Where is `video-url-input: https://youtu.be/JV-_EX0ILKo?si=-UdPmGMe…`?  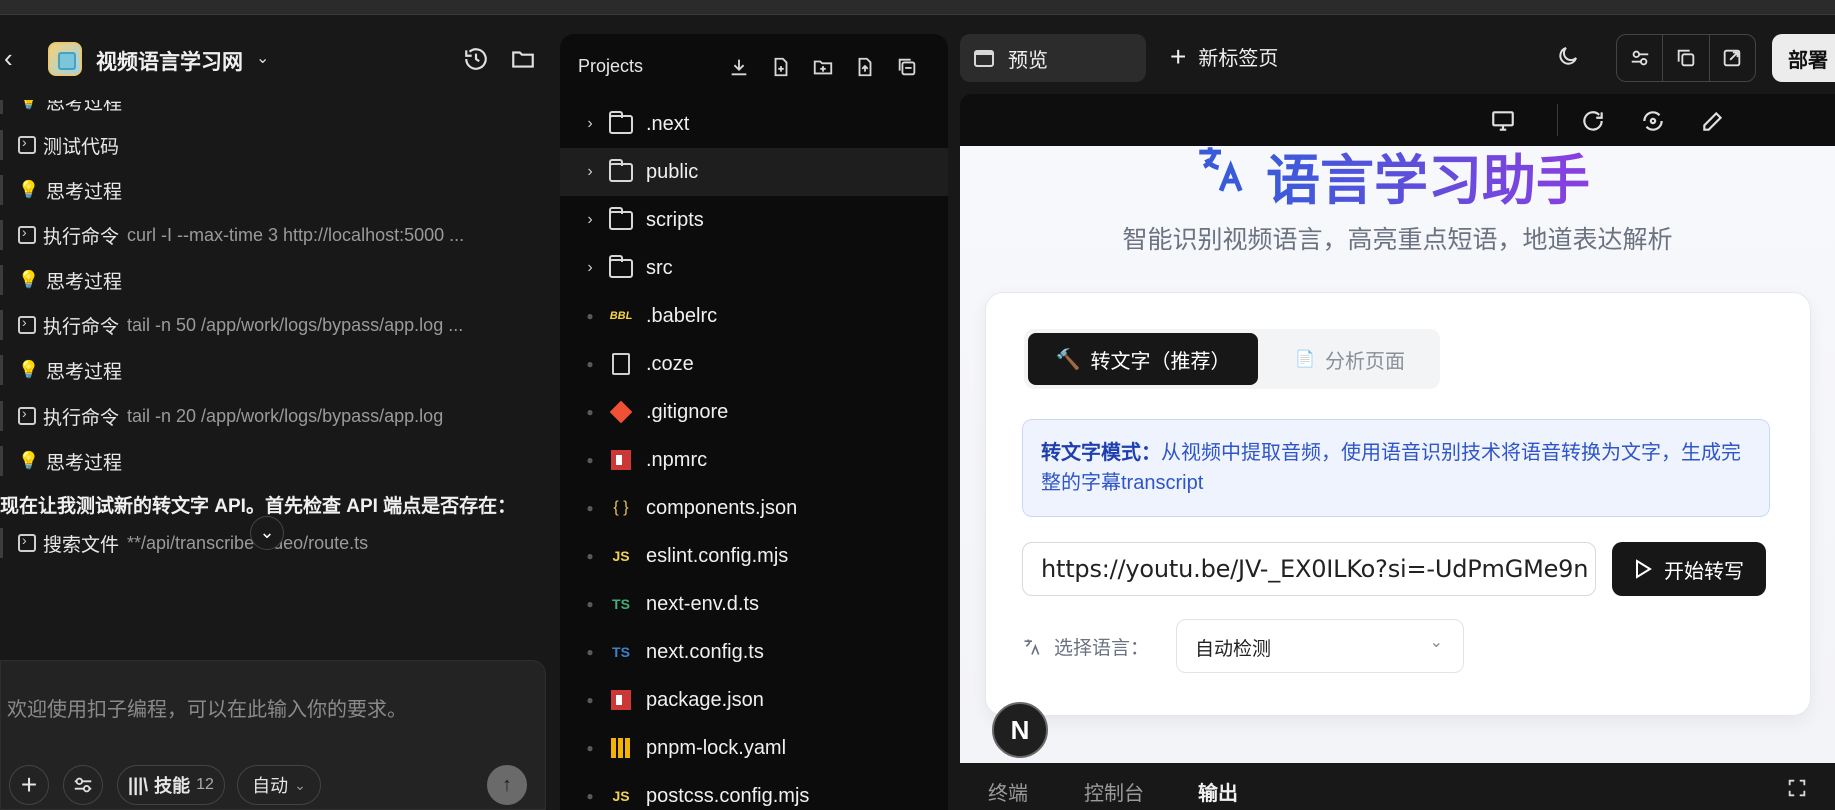
video-url-input: https://youtu.be/JV-_EX0ILKo?si=-UdPmGMe… is located at coordinates (1309, 569).